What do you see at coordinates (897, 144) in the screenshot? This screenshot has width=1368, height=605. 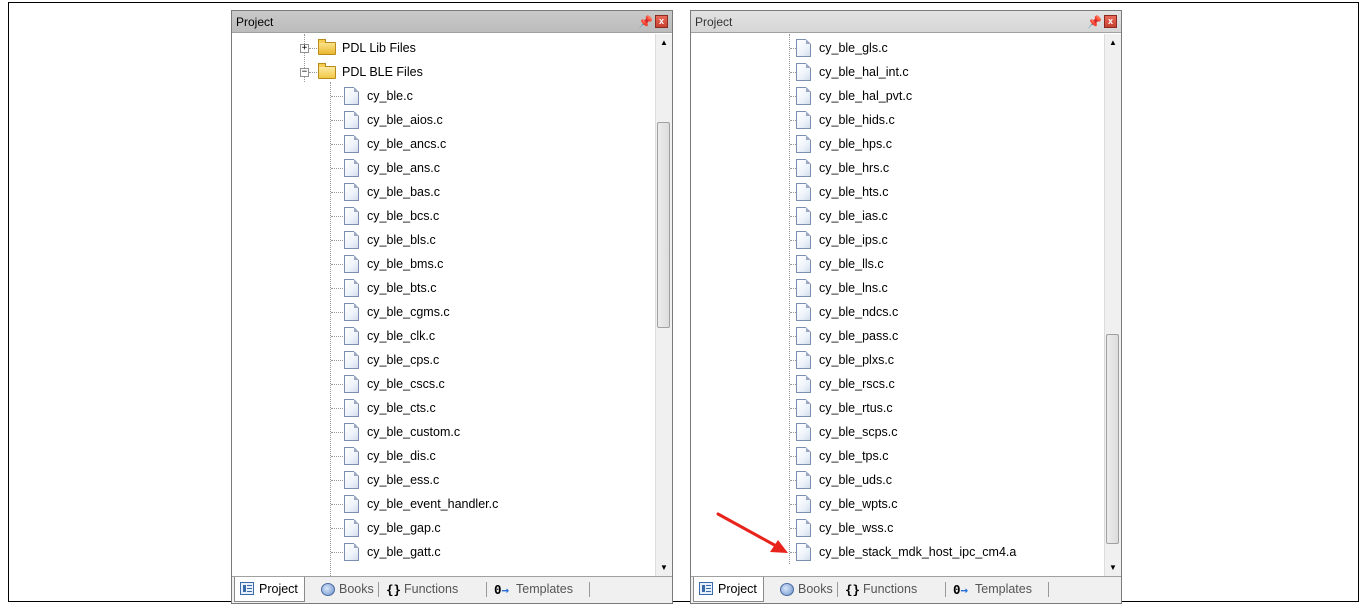 I see `tree-file-row: cy_ble_hps.c` at bounding box center [897, 144].